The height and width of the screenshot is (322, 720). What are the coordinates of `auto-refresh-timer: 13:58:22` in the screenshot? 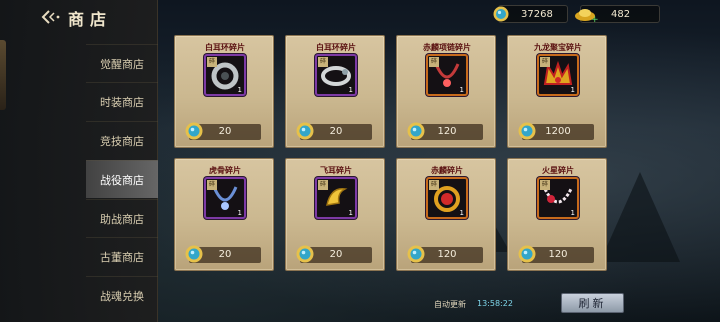 It's located at (495, 303).